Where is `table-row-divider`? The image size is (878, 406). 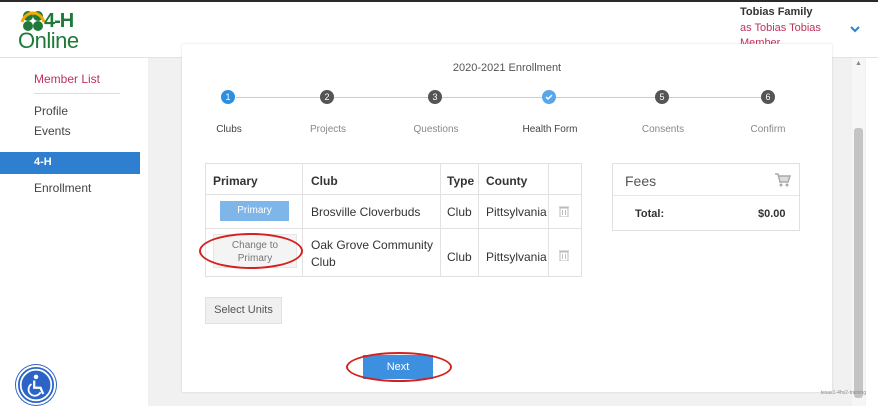
table-row-divider is located at coordinates (393, 228).